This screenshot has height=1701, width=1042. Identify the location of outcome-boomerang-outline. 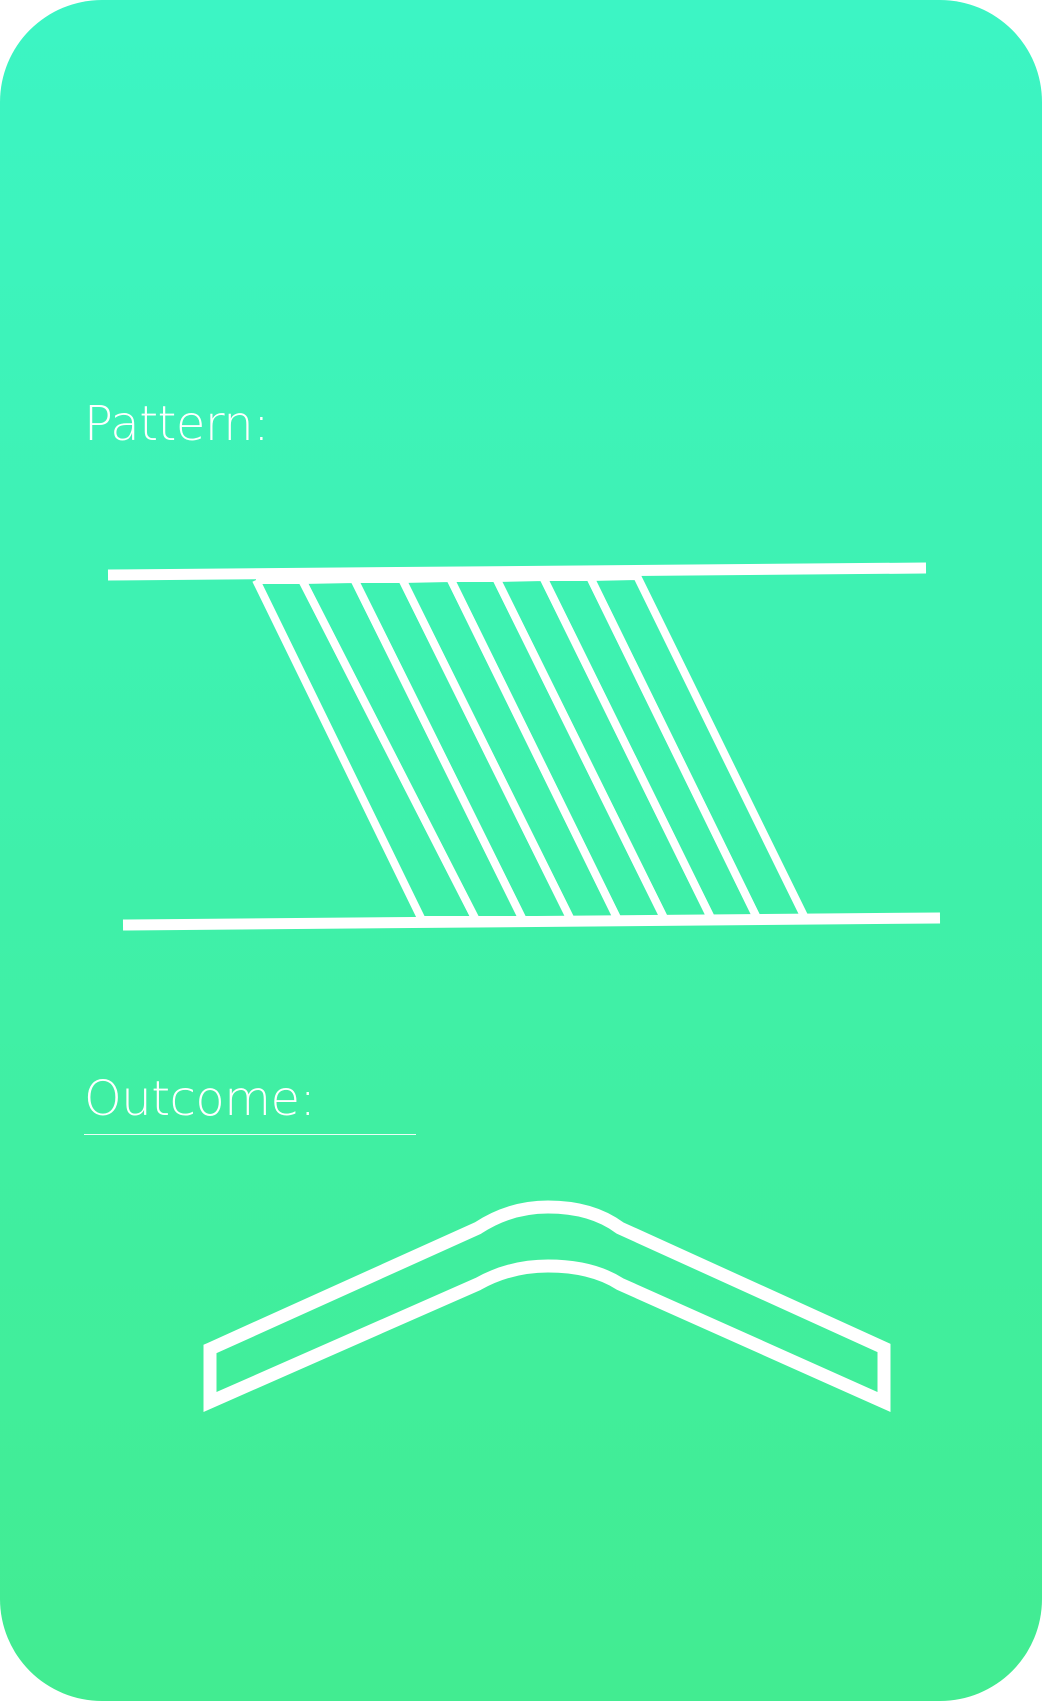
(547, 1306).